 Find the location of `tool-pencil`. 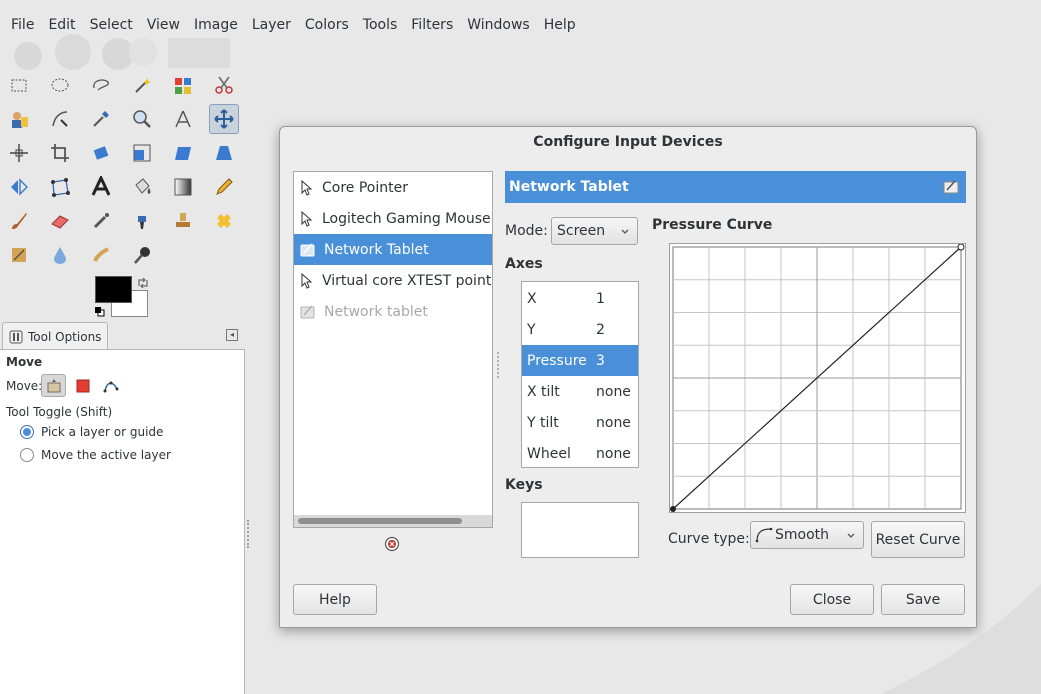

tool-pencil is located at coordinates (224, 187).